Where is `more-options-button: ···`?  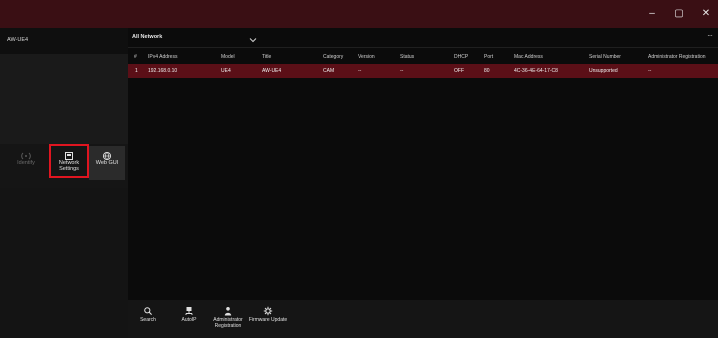 more-options-button: ··· is located at coordinates (710, 35).